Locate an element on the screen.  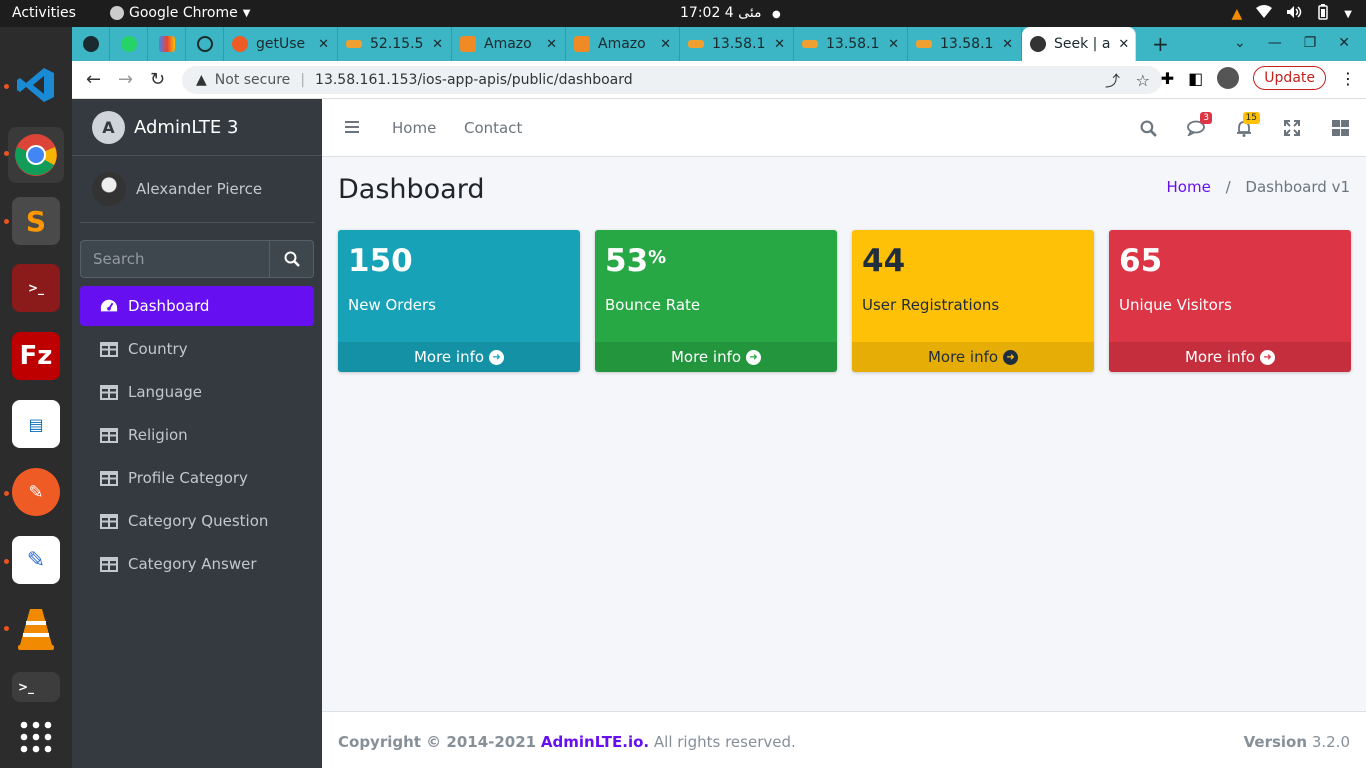
notifications-dropdown: 15 is located at coordinates (1246, 125).